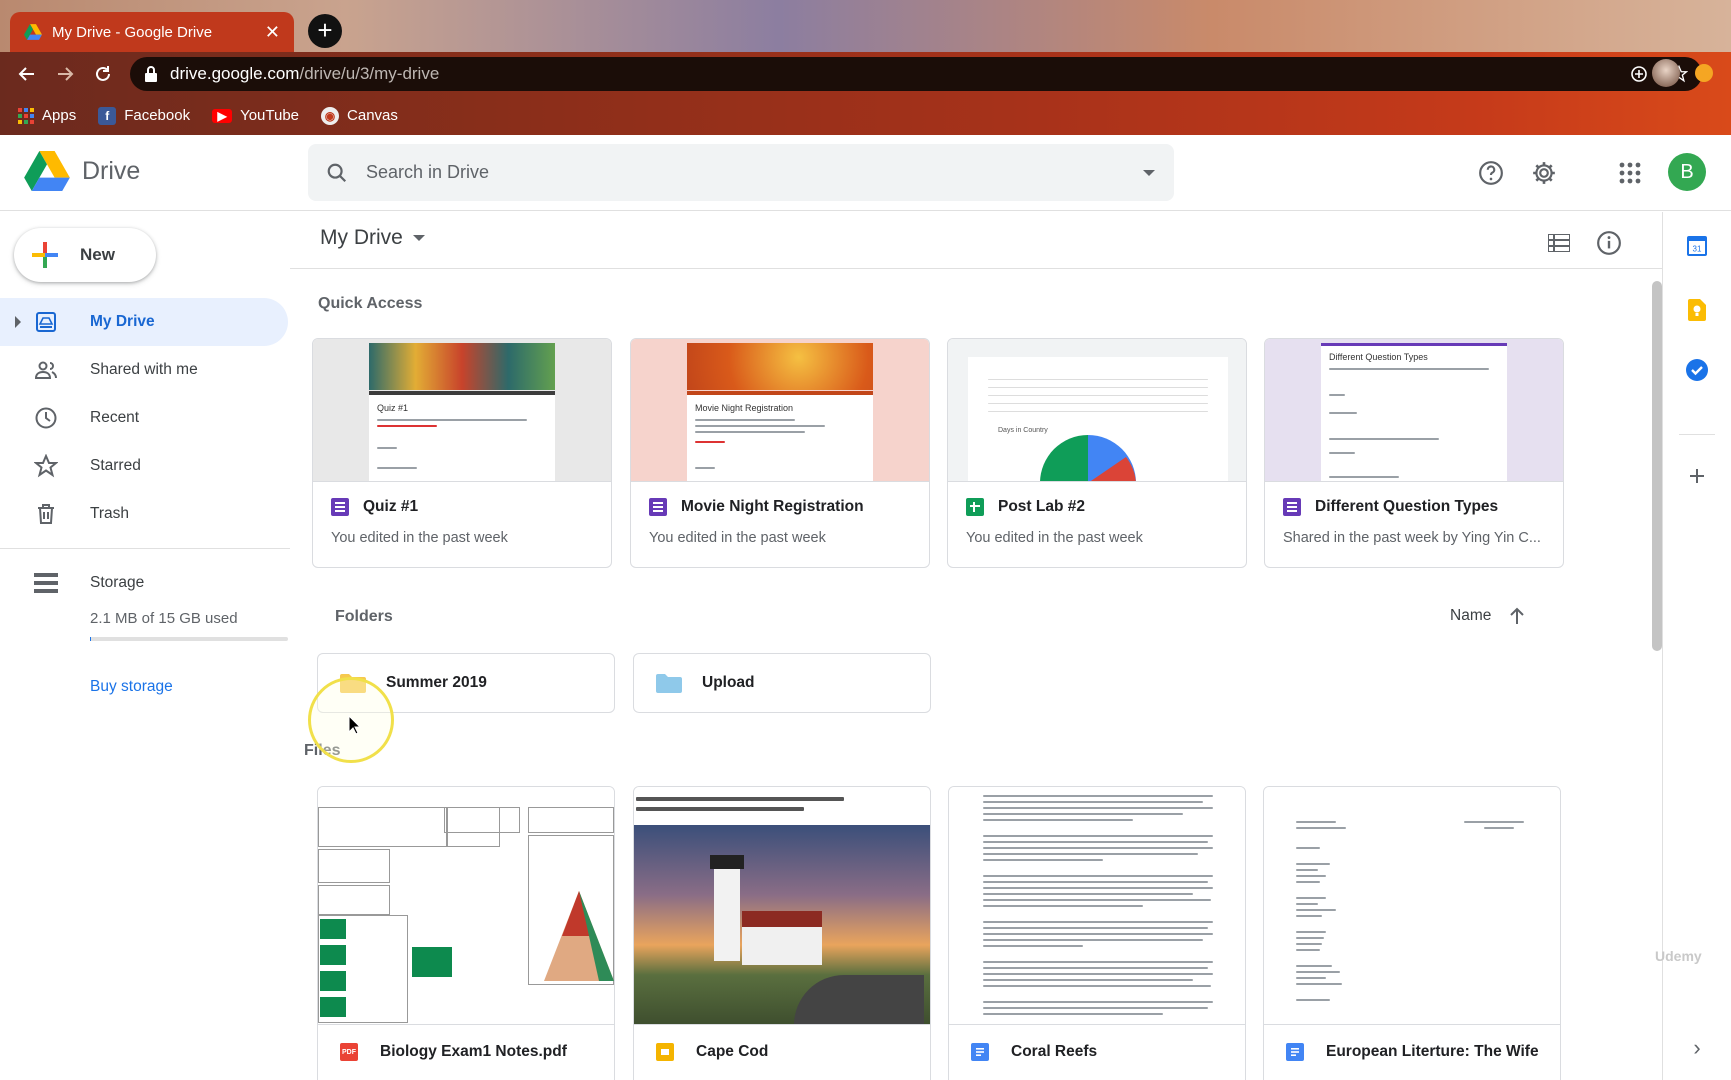 The width and height of the screenshot is (1731, 1080). What do you see at coordinates (418, 238) in the screenshot?
I see `chevron-down-icon` at bounding box center [418, 238].